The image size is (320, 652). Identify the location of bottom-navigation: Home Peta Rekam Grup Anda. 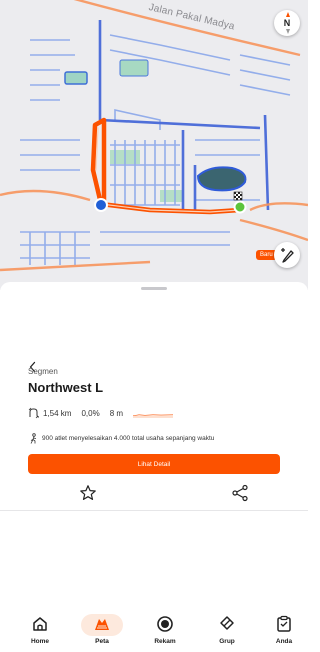
(154, 632).